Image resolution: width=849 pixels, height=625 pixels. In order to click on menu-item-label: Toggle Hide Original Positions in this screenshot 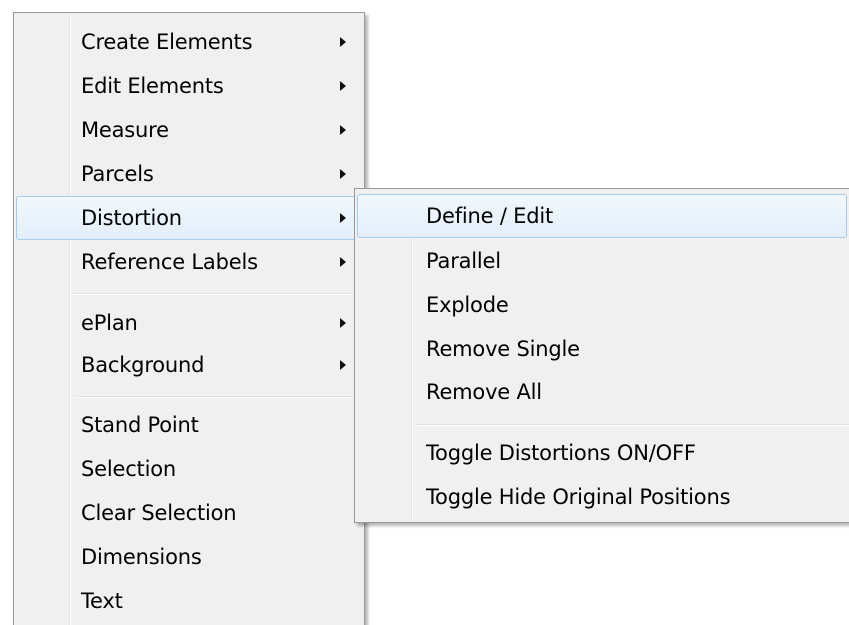, I will do `click(578, 497)`.